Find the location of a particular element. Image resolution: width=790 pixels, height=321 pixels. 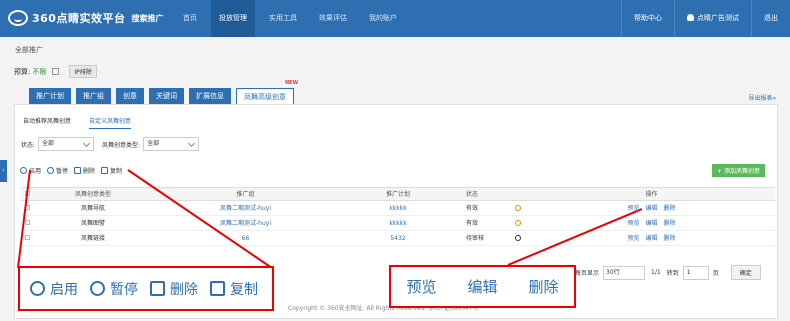

col-status: 状态 is located at coordinates (472, 194).